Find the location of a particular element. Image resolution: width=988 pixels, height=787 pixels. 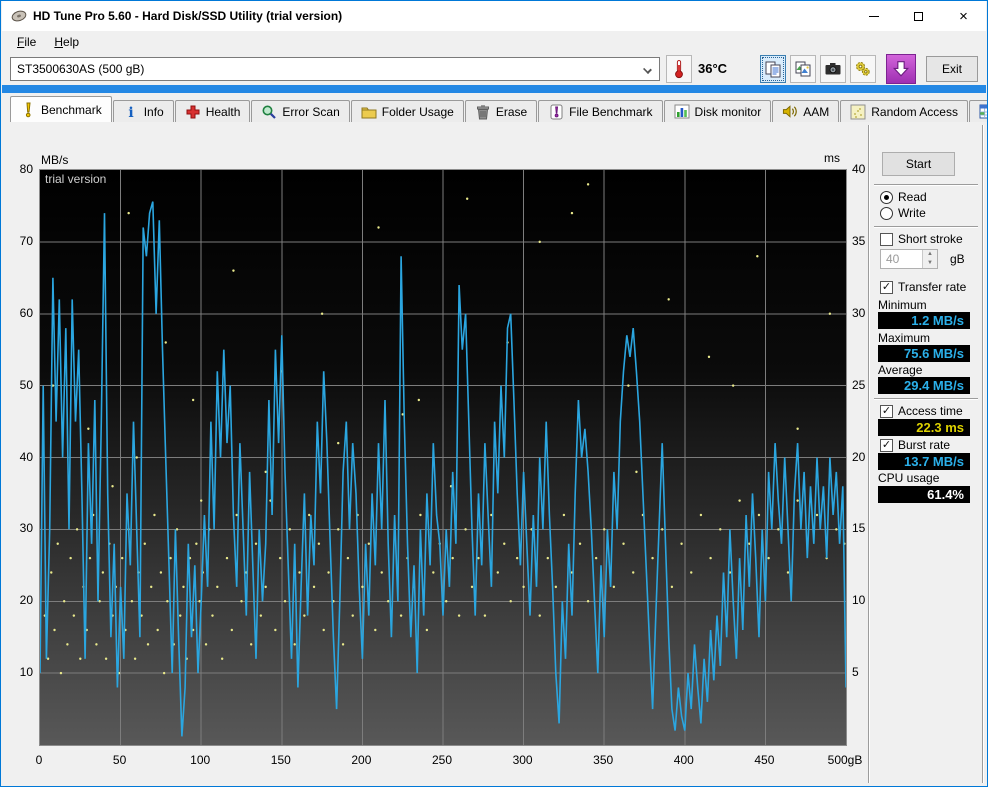

tab-info: i Info is located at coordinates (143, 111).